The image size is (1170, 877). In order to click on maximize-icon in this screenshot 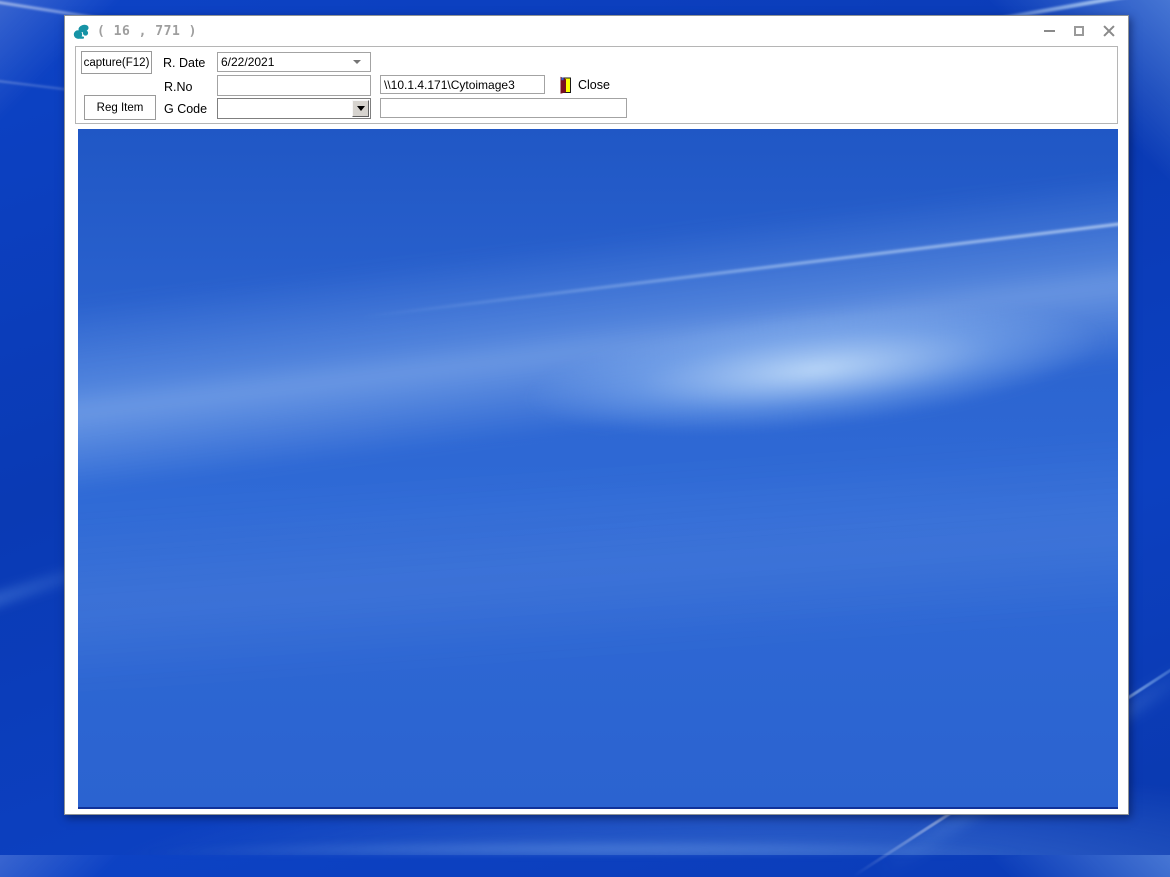, I will do `click(1079, 31)`.